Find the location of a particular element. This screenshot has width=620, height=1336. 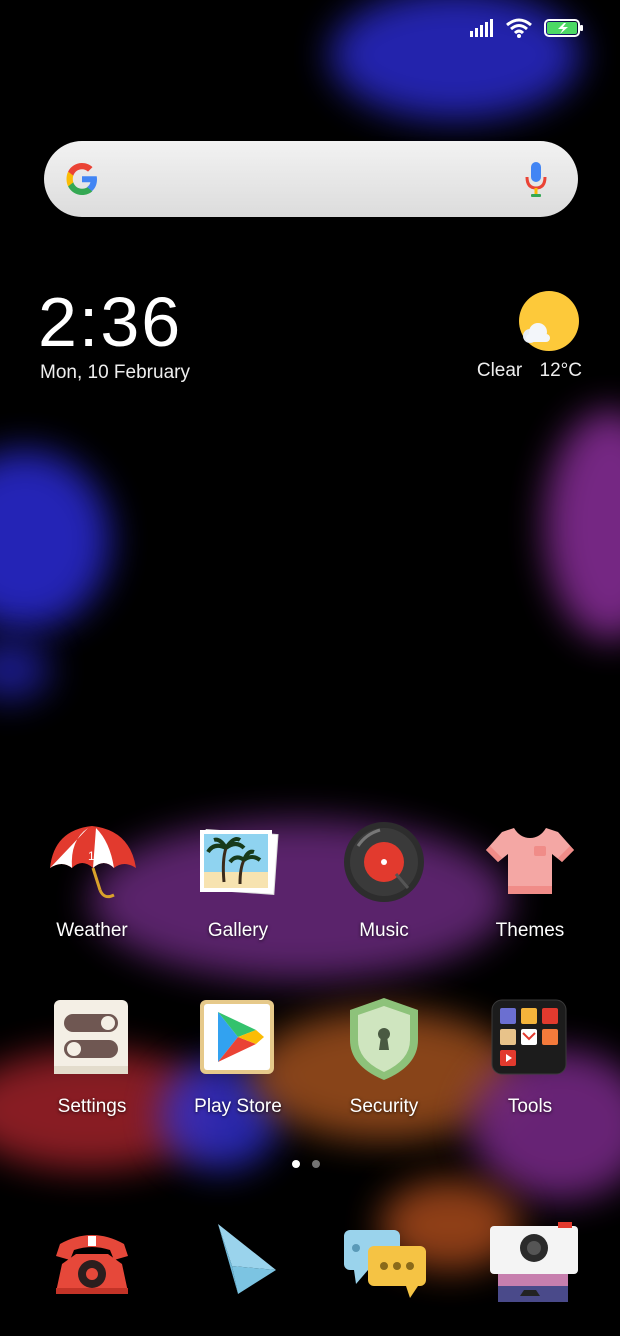

phone-icon is located at coordinates (92, 1264).